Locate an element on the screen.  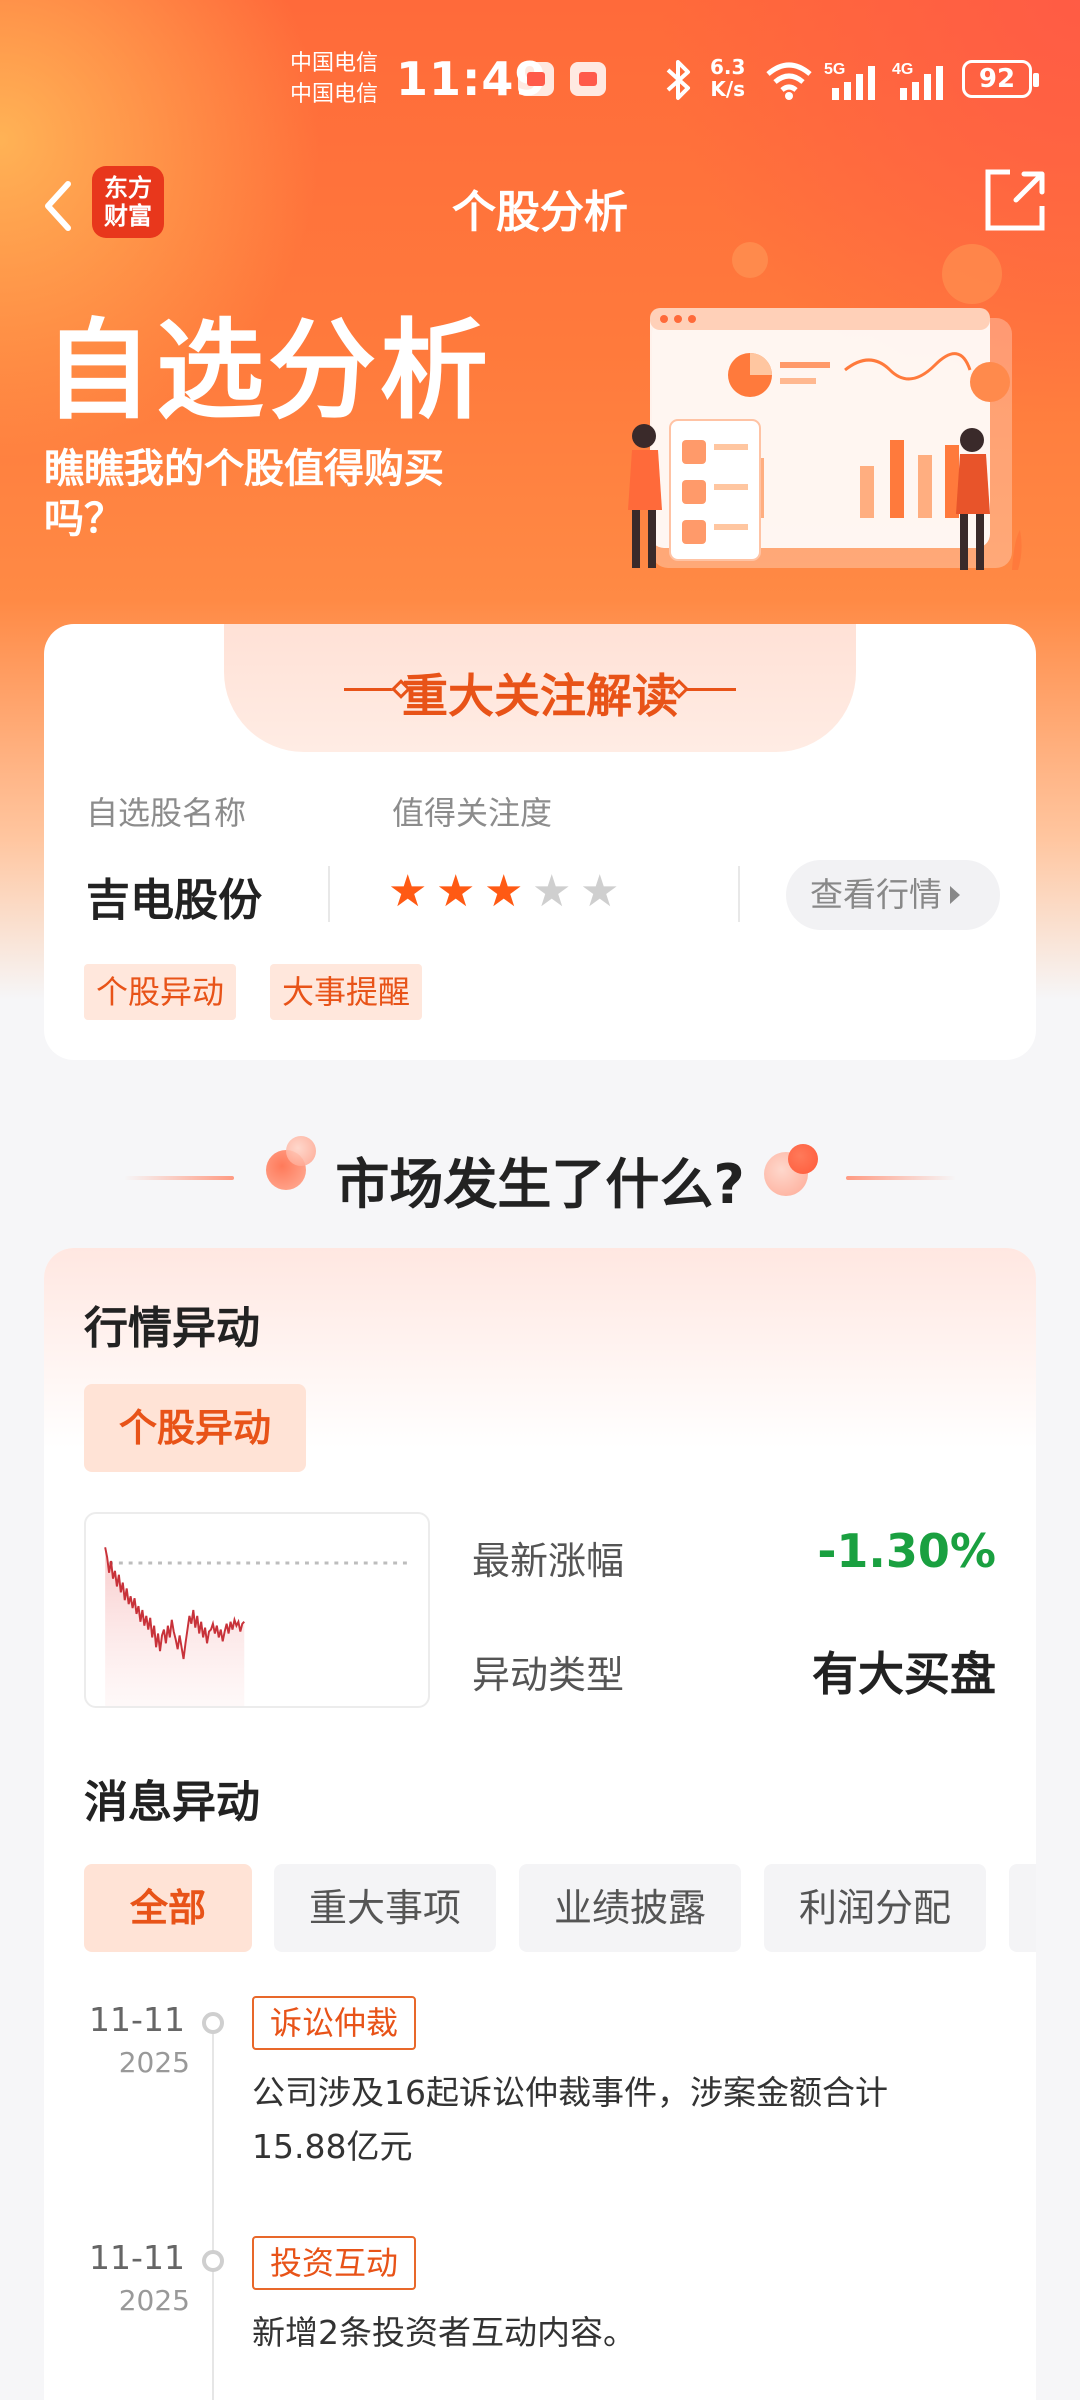
intraday-mini-chart is located at coordinates (257, 1610).